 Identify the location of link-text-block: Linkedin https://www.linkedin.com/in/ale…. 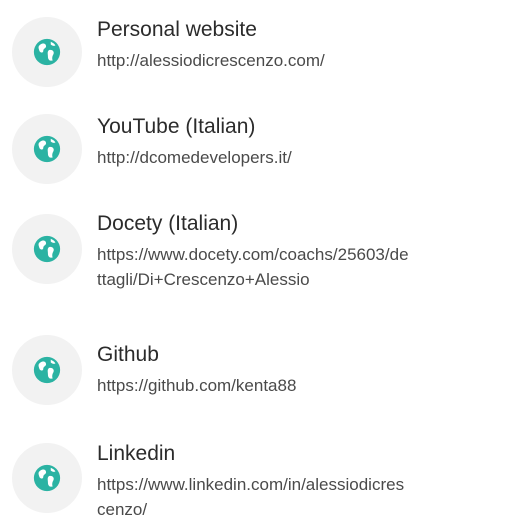
(307, 481).